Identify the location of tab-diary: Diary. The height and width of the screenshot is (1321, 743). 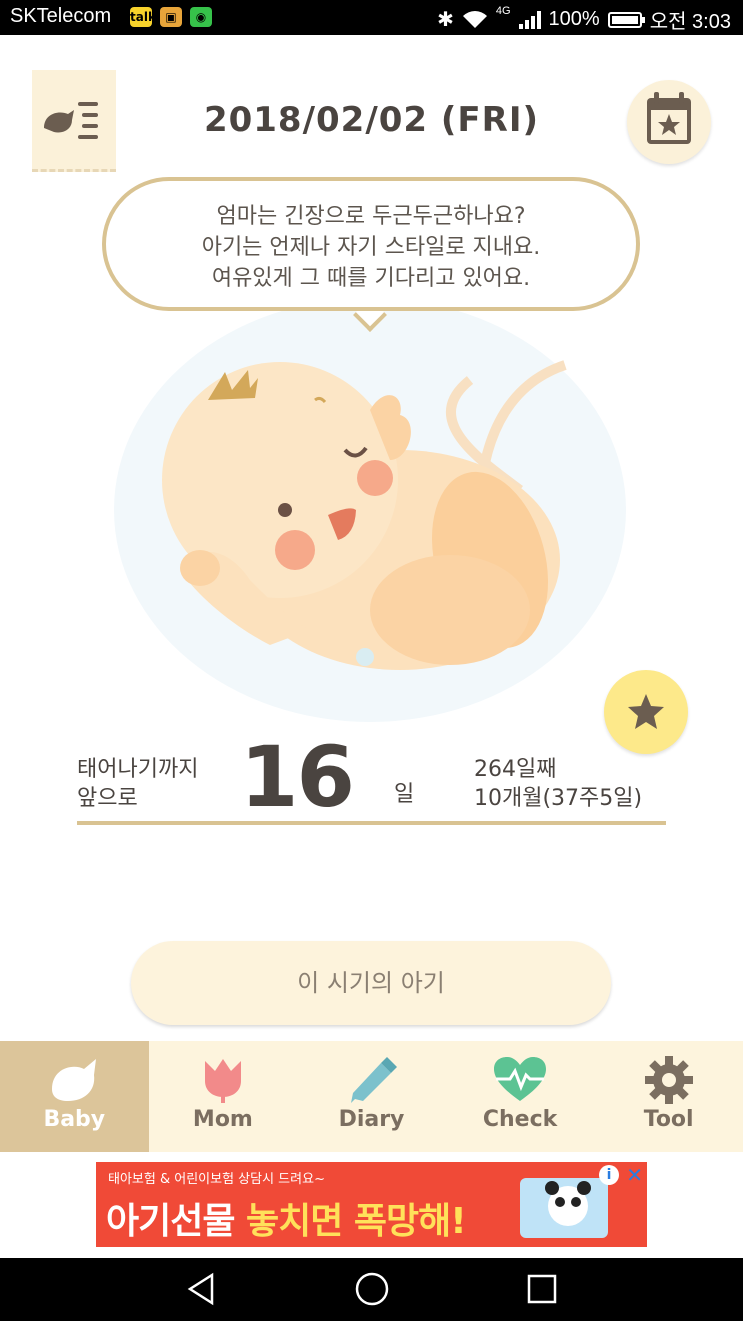
(371, 1096).